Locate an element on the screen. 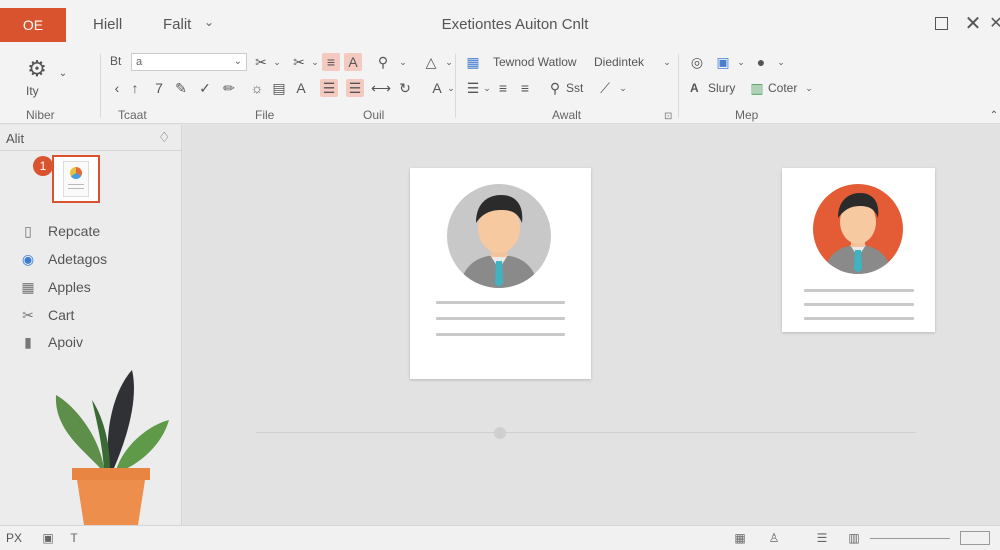 This screenshot has height=550, width=1000. notes-icon: ▣ is located at coordinates (48, 538).